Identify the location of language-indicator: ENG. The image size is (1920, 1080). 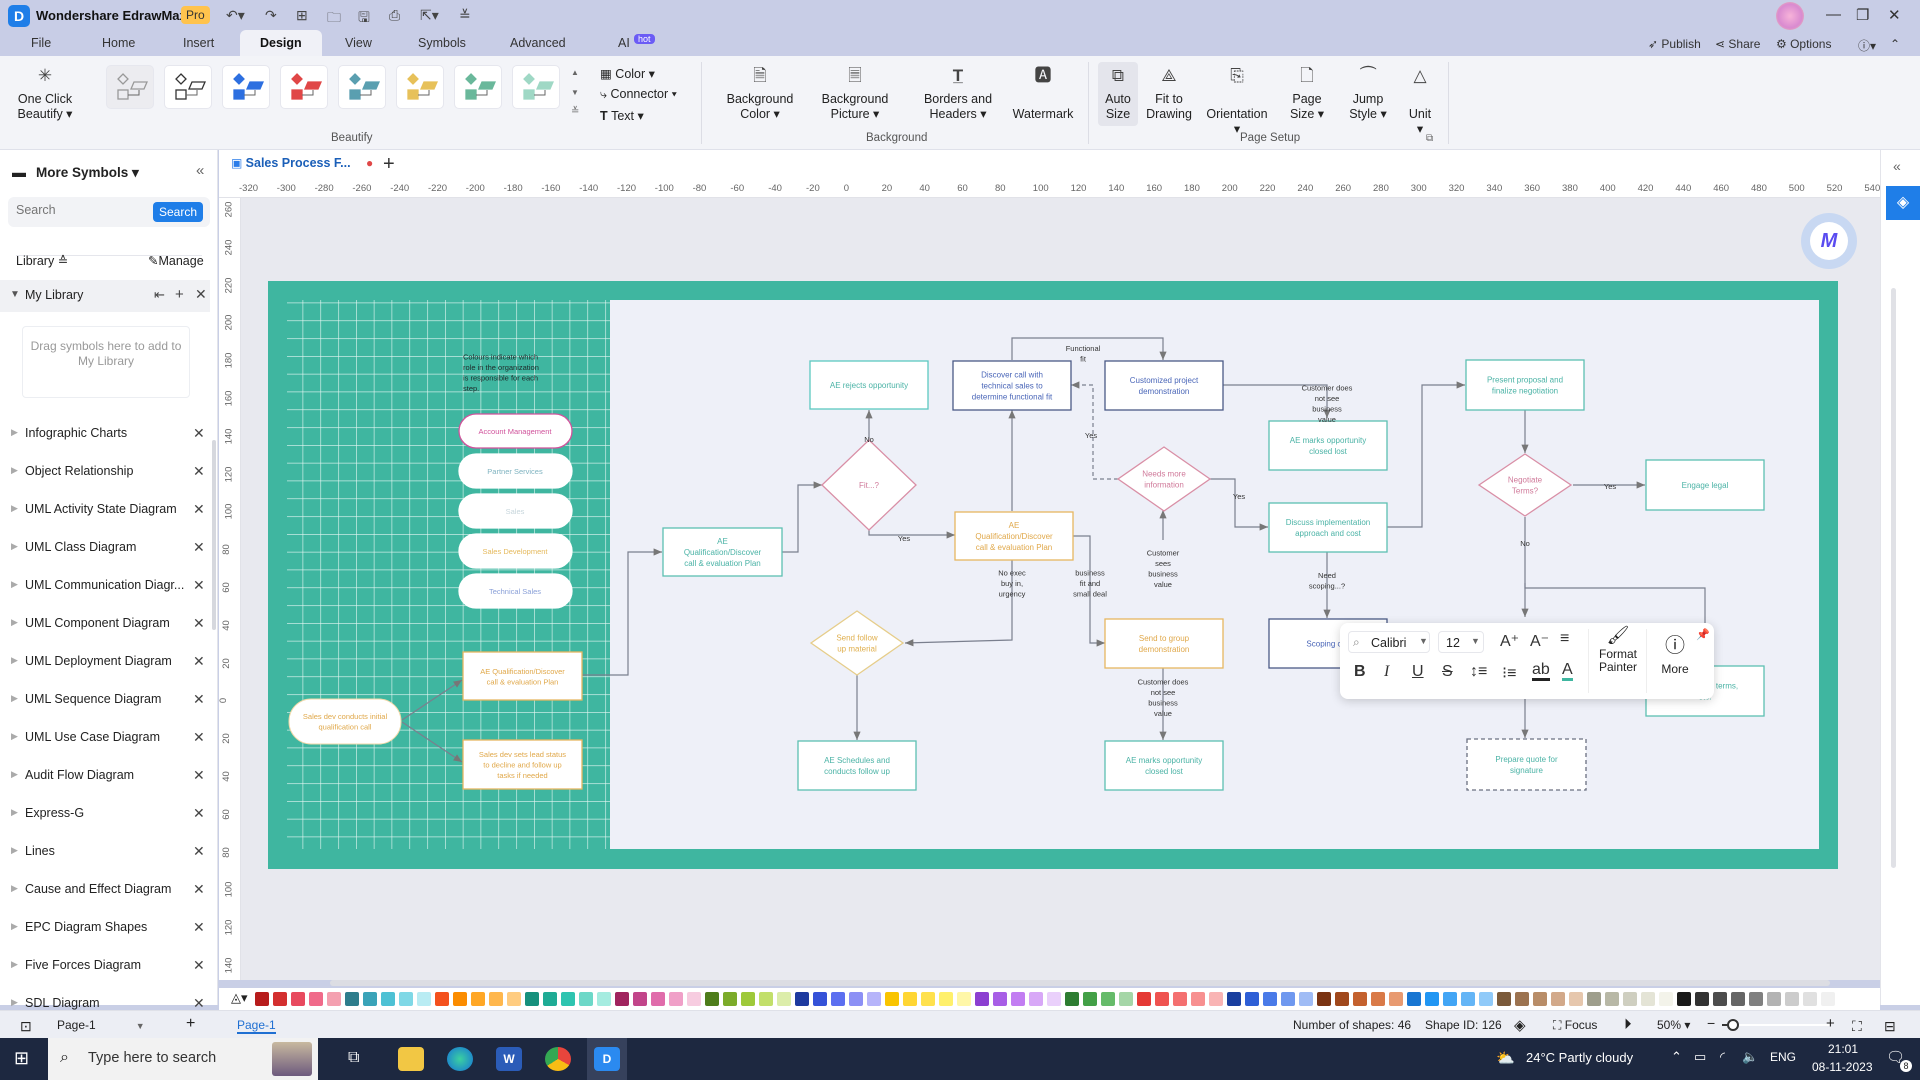
(1783, 1057).